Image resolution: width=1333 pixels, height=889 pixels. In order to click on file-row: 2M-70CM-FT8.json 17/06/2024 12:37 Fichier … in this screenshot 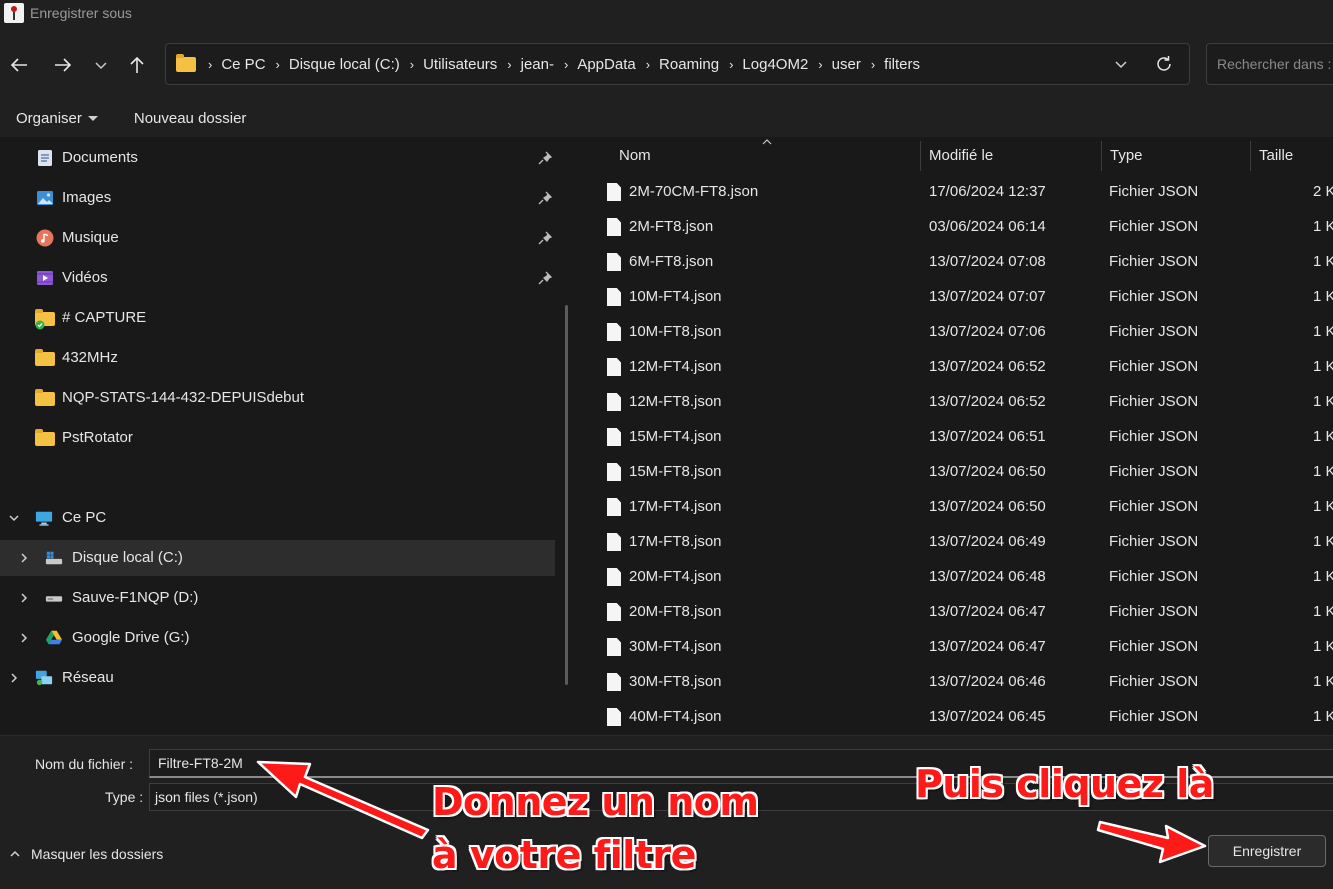, I will do `click(956, 192)`.